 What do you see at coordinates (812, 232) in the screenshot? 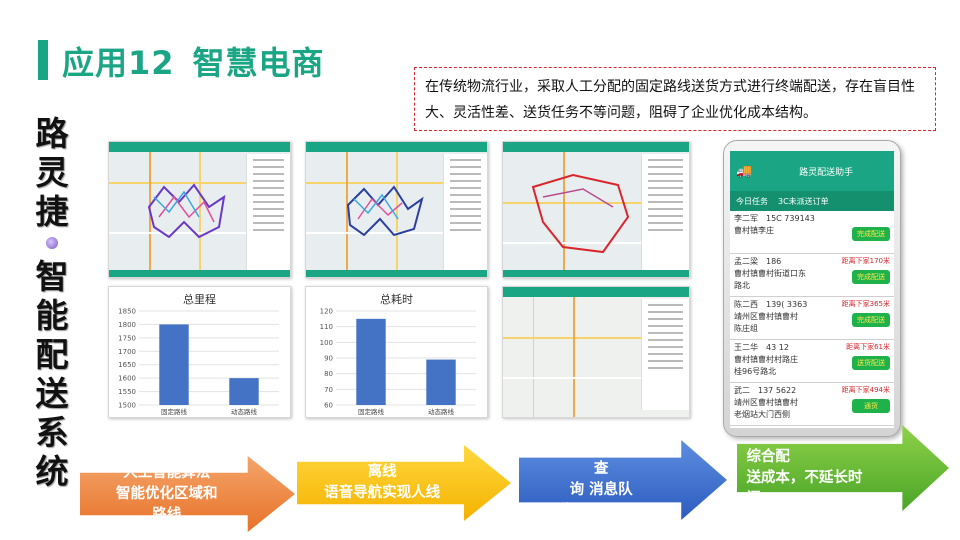
I see `task-item: 李二军 15C 739143 曹村镇李庄 完成配送` at bounding box center [812, 232].